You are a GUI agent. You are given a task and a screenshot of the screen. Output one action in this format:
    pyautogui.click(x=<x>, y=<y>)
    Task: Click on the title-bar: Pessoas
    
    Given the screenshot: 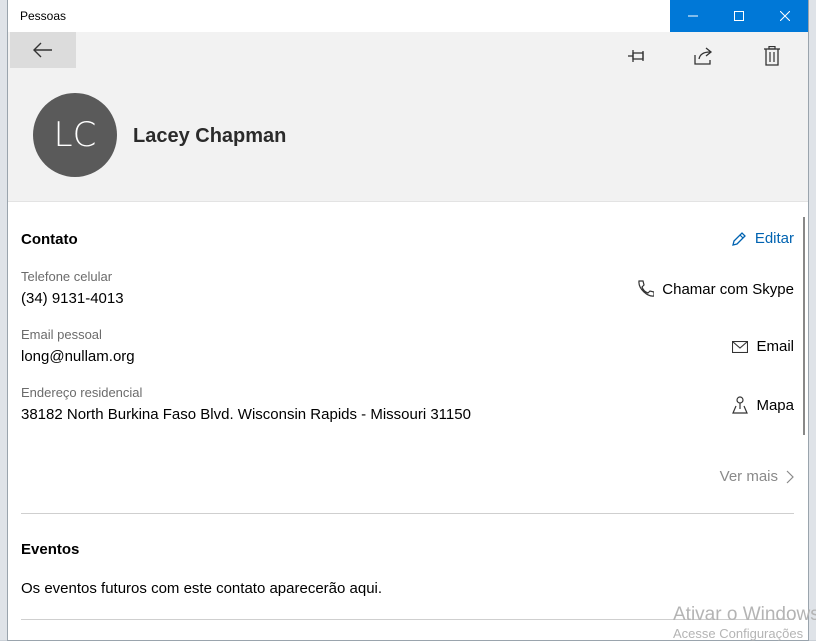 What is the action you would take?
    pyautogui.click(x=408, y=16)
    